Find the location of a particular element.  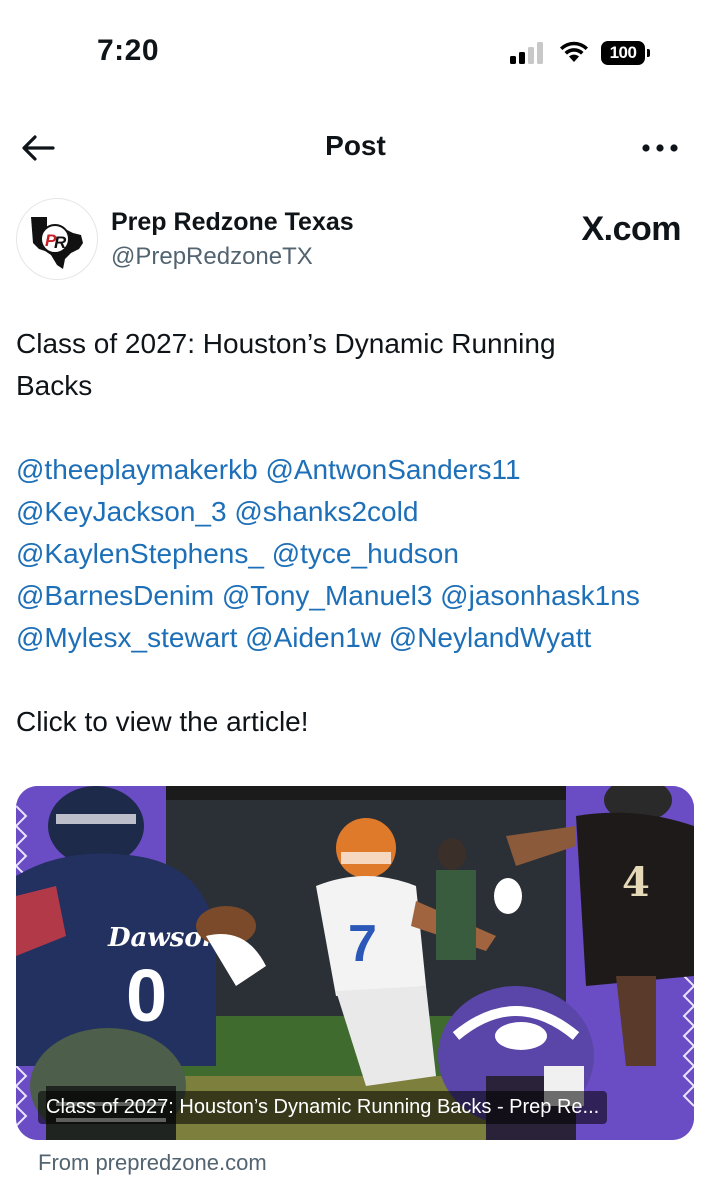

texas-pr-logo-icon: P R is located at coordinates (57, 243).